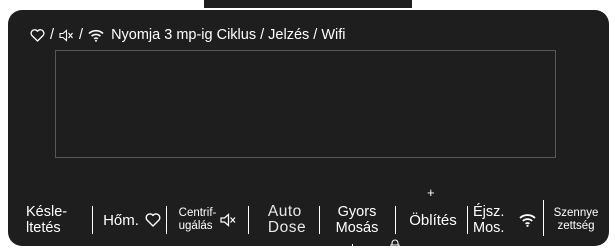  Describe the element at coordinates (576, 226) in the screenshot. I see `soil-label-2: zettség` at that location.